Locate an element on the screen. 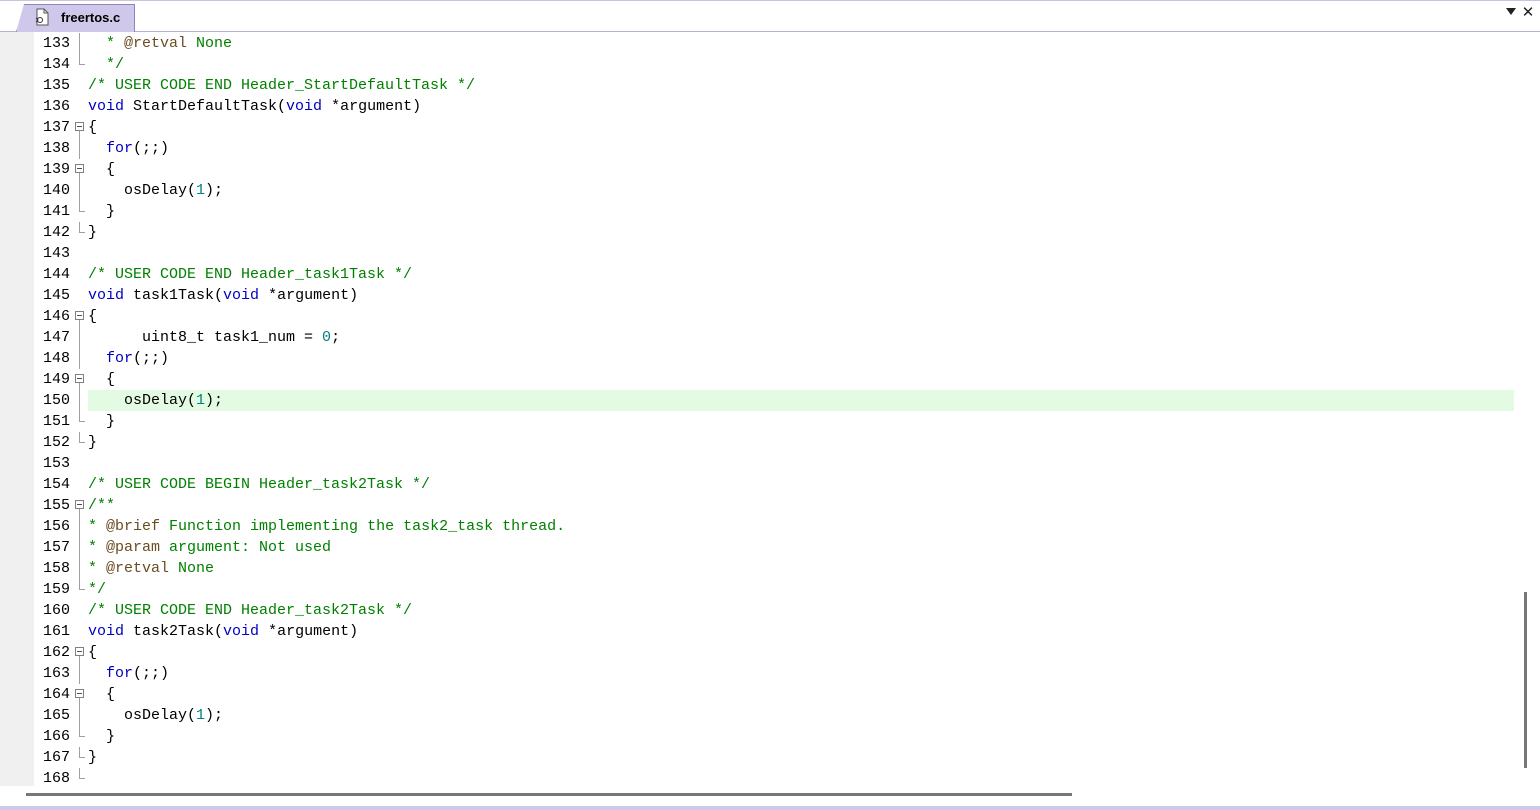  code-token: { is located at coordinates (102, 169).